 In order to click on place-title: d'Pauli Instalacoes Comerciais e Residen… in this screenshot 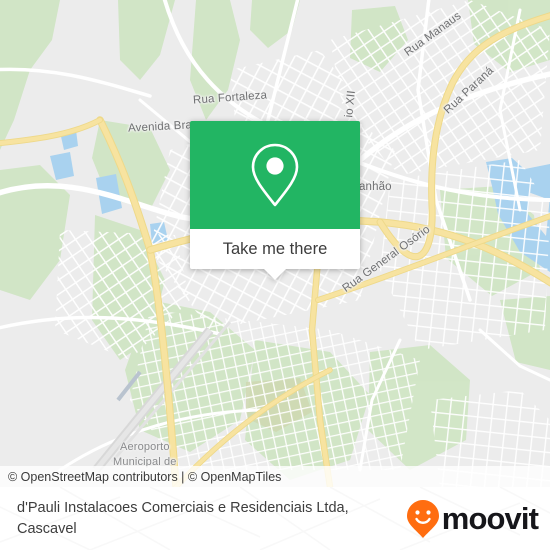, I will do `click(183, 518)`.